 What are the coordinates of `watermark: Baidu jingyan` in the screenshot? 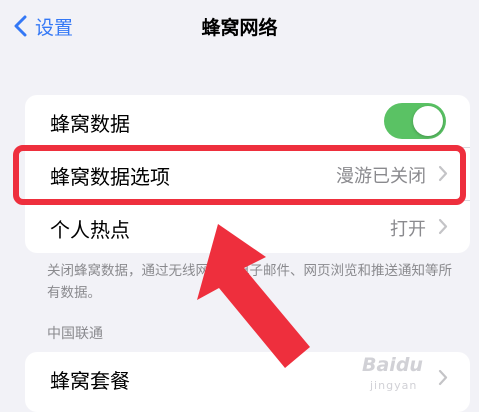 It's located at (417, 377).